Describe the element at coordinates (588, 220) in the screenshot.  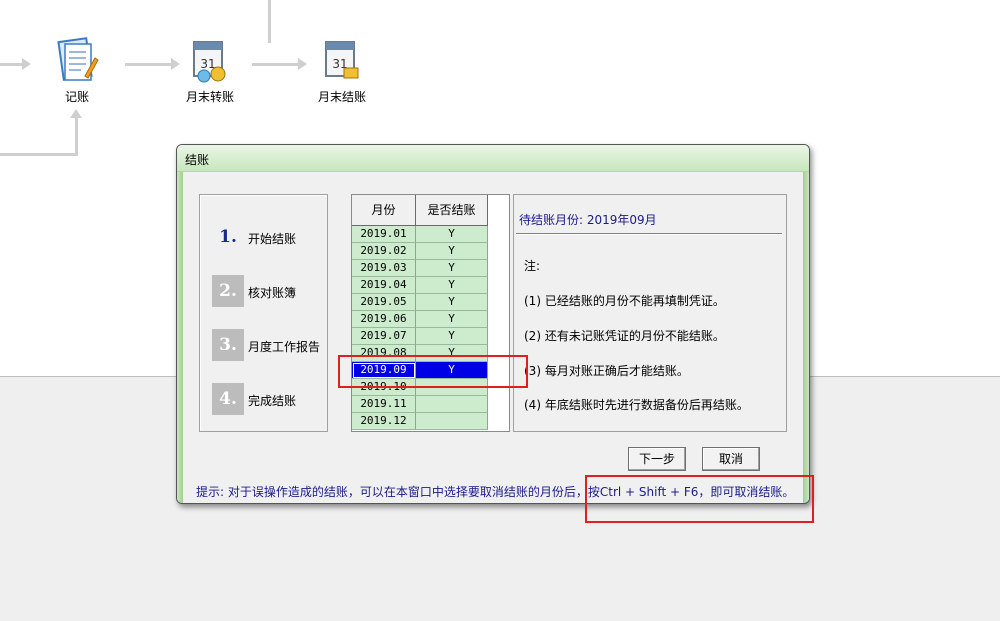
I see `pending-month-text: 待结账月份: 2019年09月` at that location.